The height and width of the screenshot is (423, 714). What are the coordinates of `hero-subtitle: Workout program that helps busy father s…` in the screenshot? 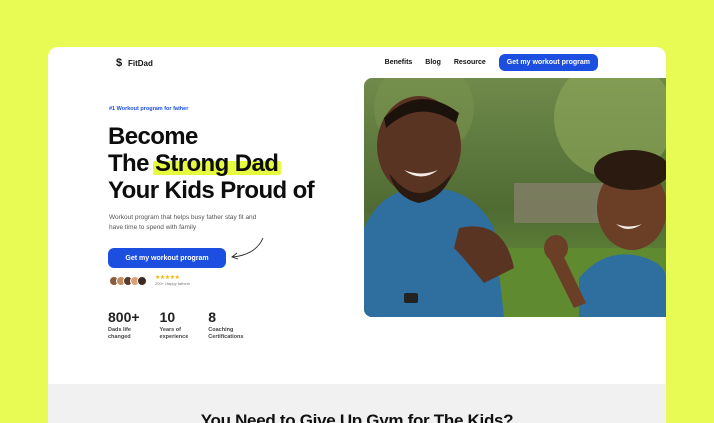 It's located at (183, 222).